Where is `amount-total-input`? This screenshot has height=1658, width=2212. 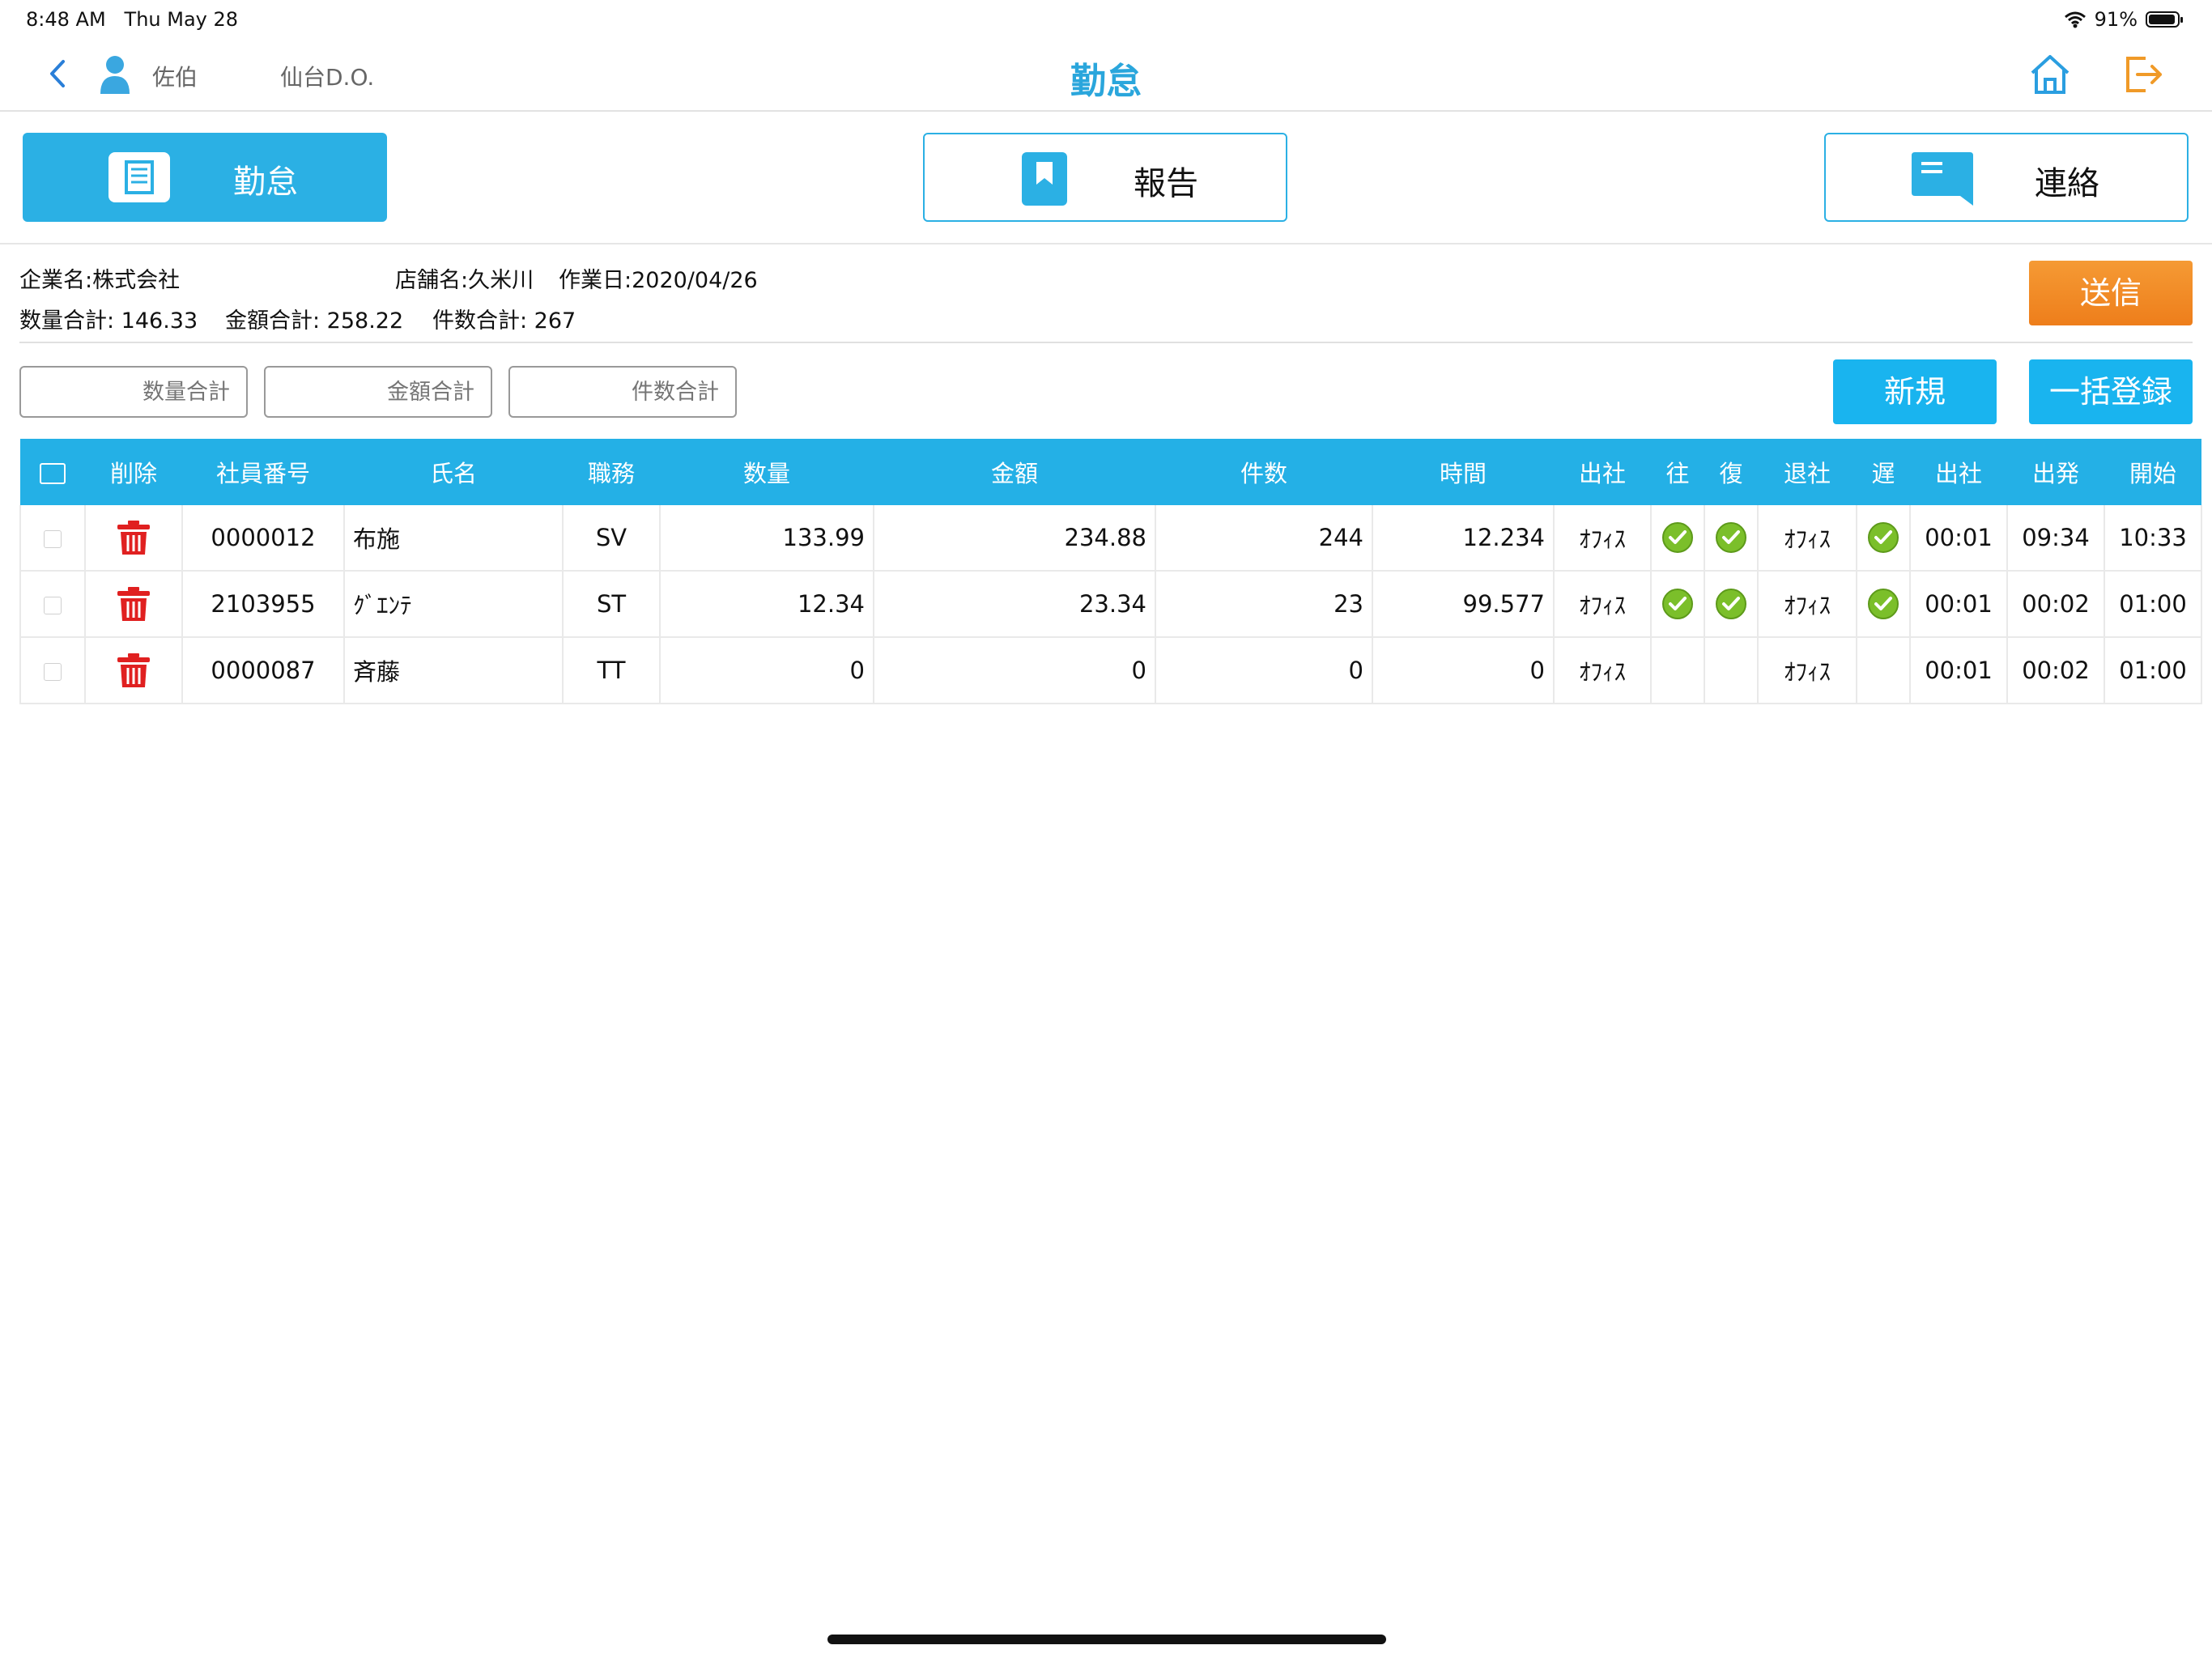 amount-total-input is located at coordinates (378, 392).